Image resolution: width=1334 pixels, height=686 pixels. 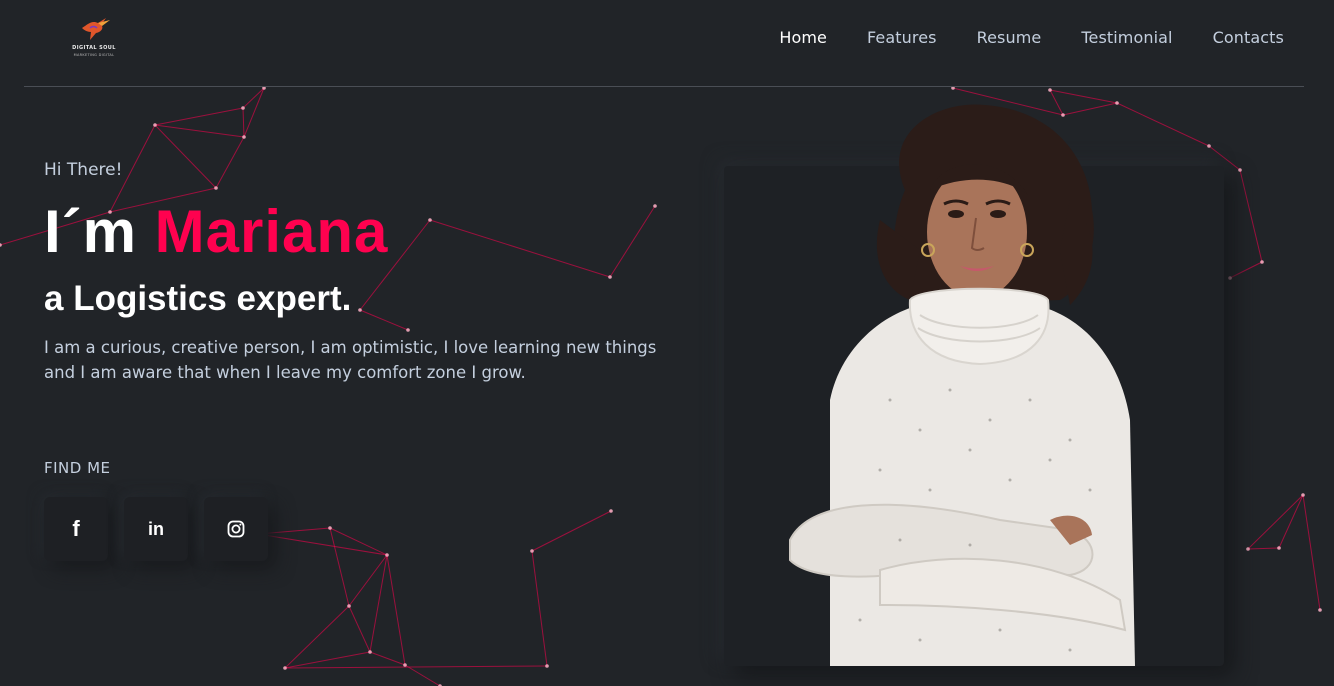 What do you see at coordinates (1126, 37) in the screenshot?
I see `nav-testimonial: Testimonial` at bounding box center [1126, 37].